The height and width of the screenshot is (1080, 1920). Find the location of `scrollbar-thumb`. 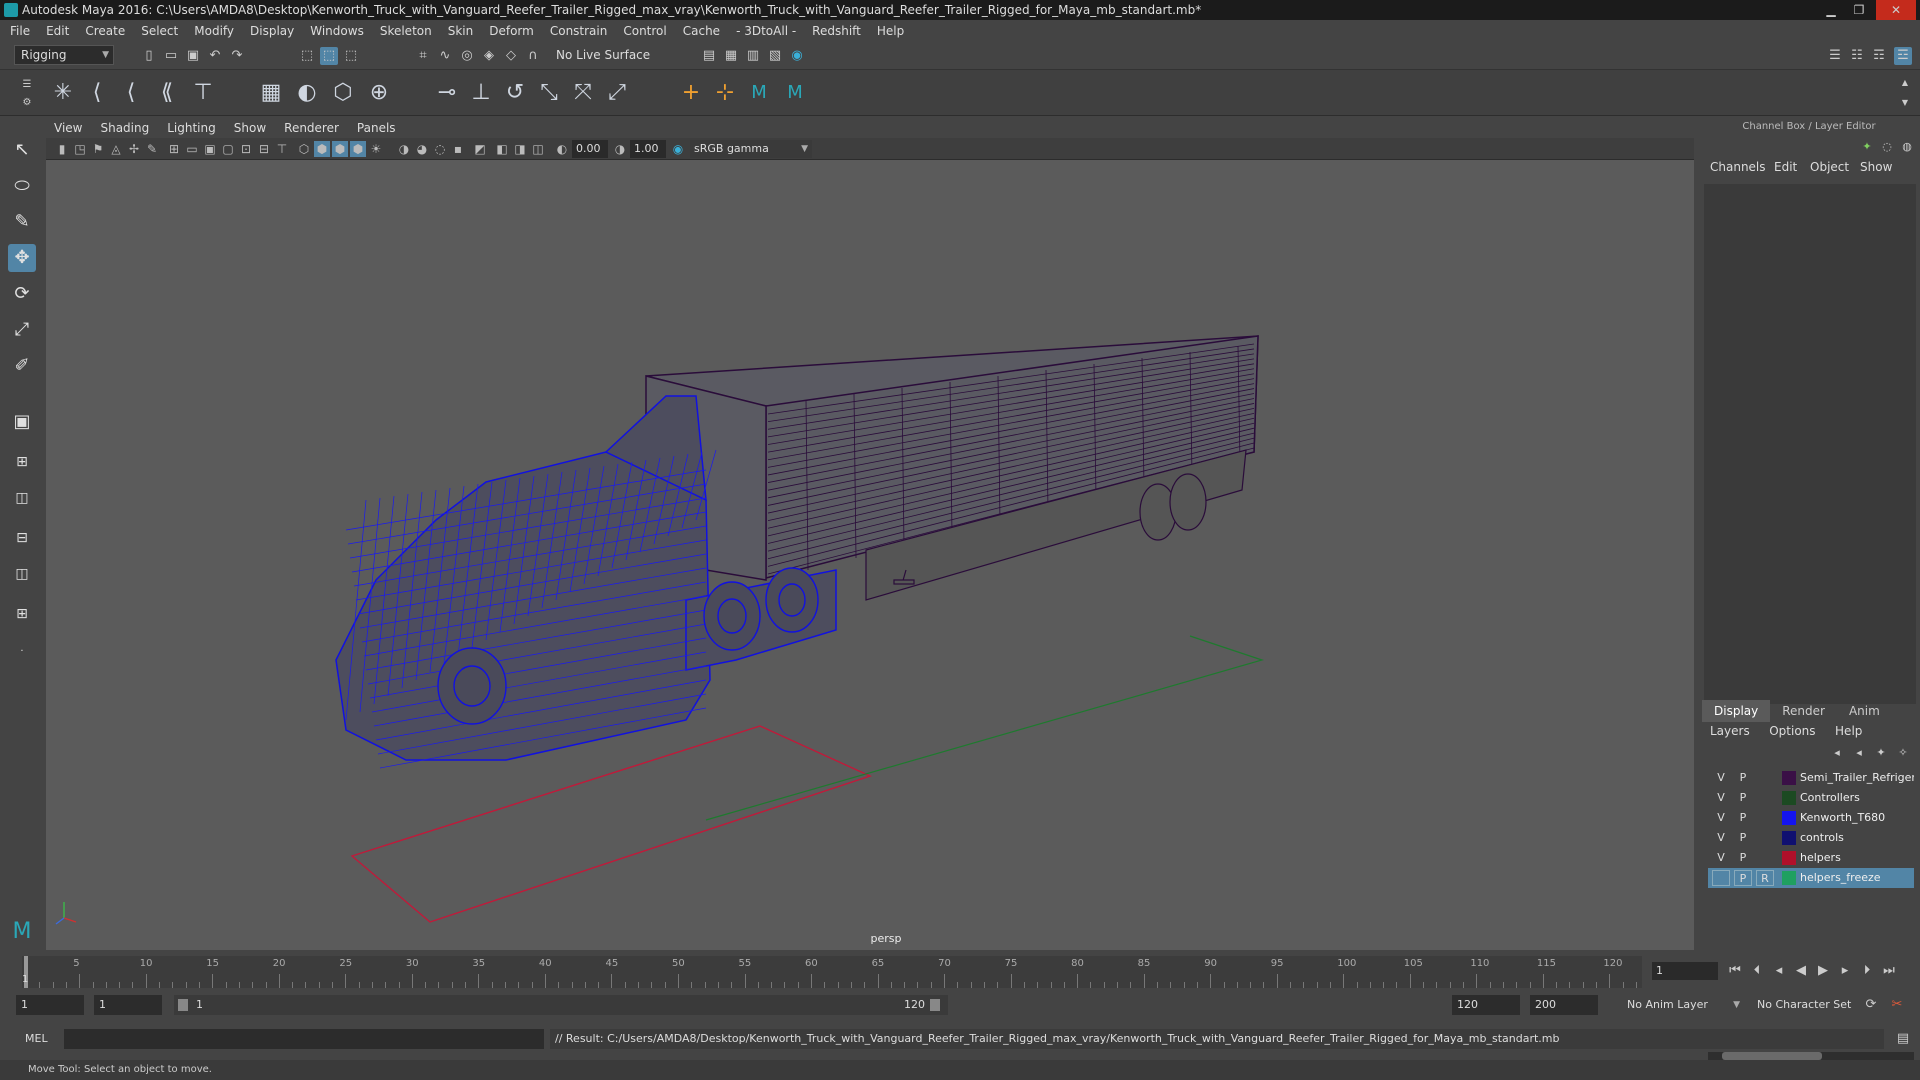

scrollbar-thumb is located at coordinates (1772, 1056).